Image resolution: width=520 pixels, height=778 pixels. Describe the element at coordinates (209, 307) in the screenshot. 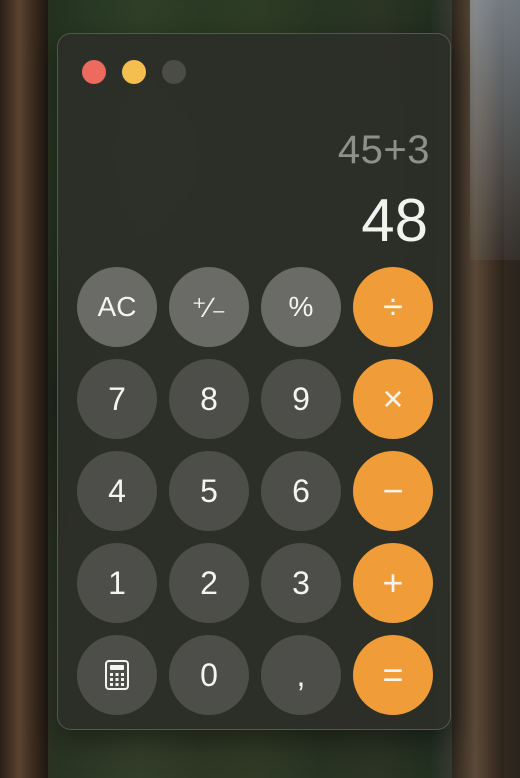

I see `plus-minus-button: ⁺∕₋` at that location.